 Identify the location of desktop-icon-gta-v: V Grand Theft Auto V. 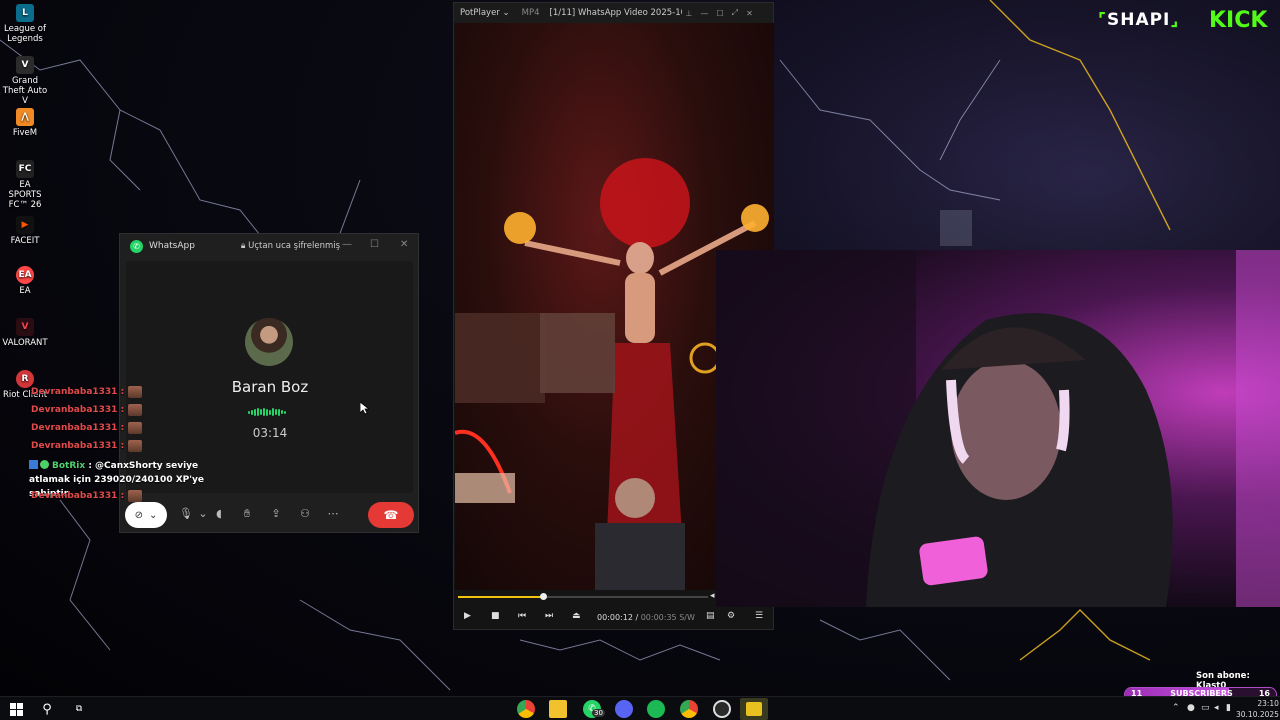
(25, 81).